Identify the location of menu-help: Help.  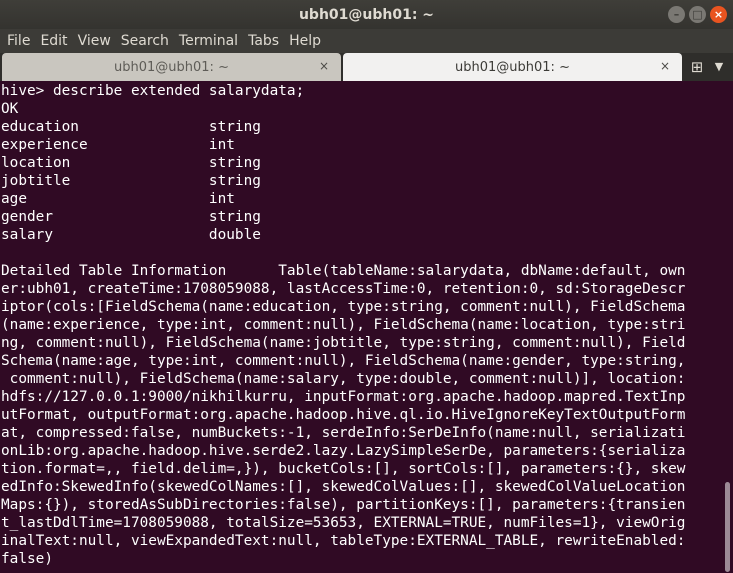
(305, 41).